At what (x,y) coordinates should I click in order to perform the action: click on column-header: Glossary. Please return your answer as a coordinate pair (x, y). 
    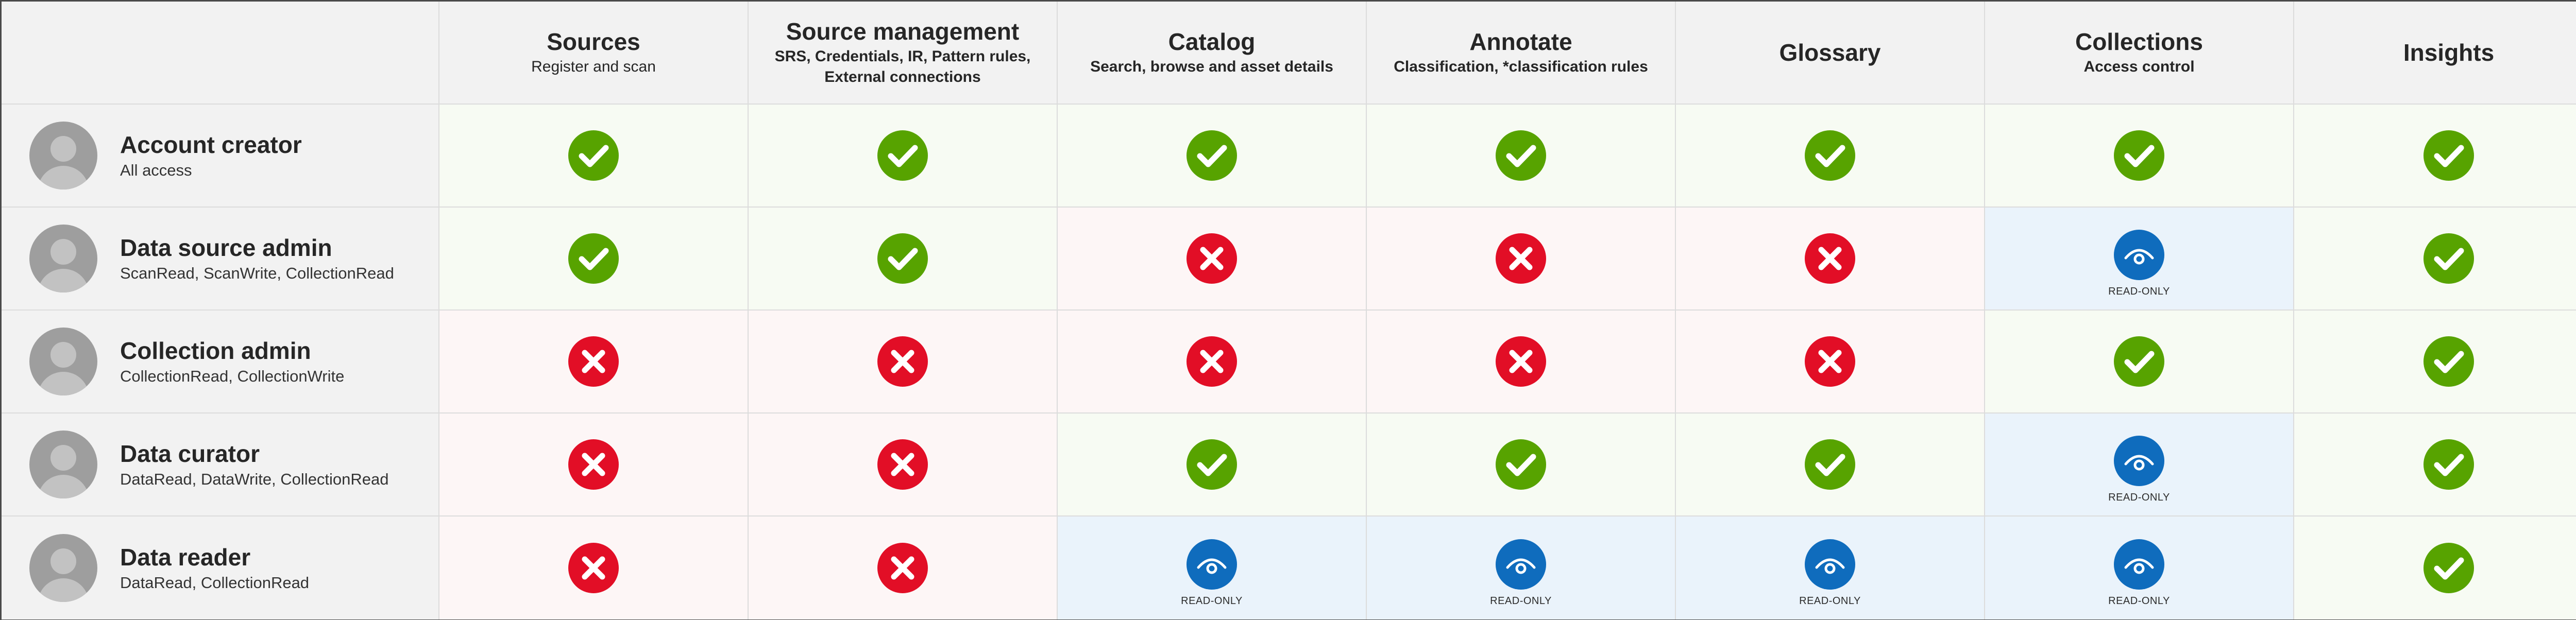
    Looking at the image, I should click on (1830, 53).